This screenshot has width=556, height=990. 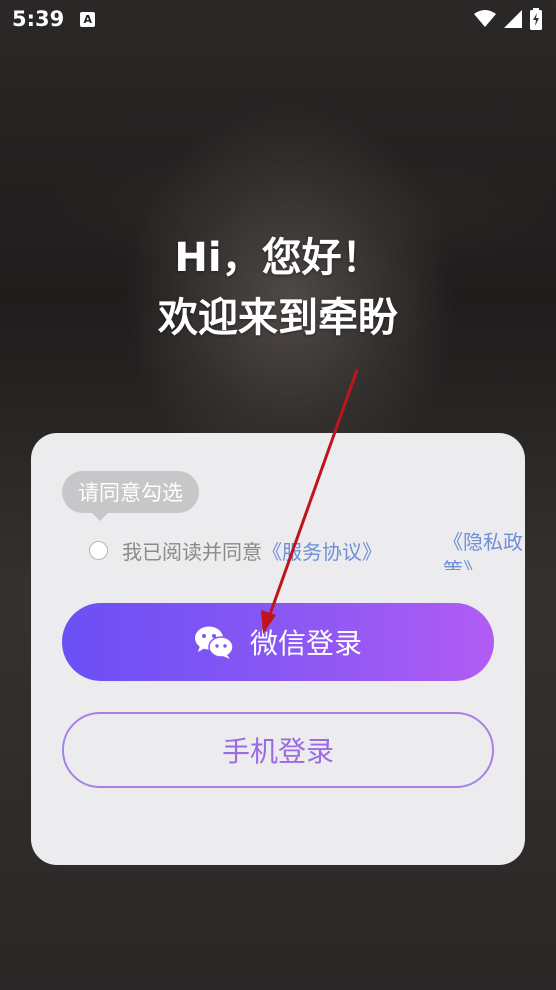 I want to click on wechat-login-label: 微信登录, so click(x=305, y=643).